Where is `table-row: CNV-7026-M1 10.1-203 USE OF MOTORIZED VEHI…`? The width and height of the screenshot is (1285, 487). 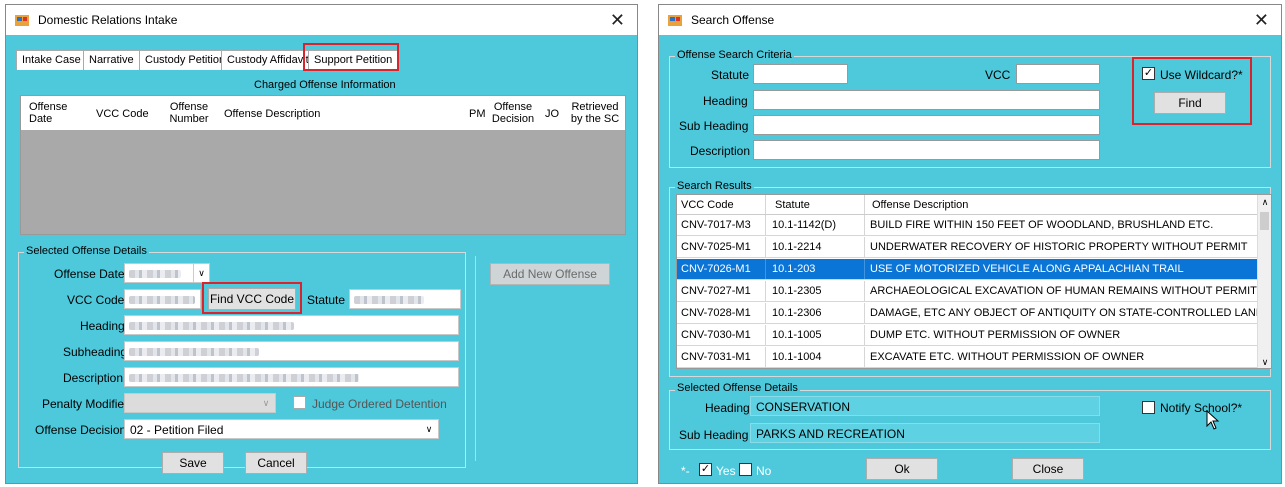
table-row: CNV-7026-M1 10.1-203 USE OF MOTORIZED VEHI… is located at coordinates (968, 269).